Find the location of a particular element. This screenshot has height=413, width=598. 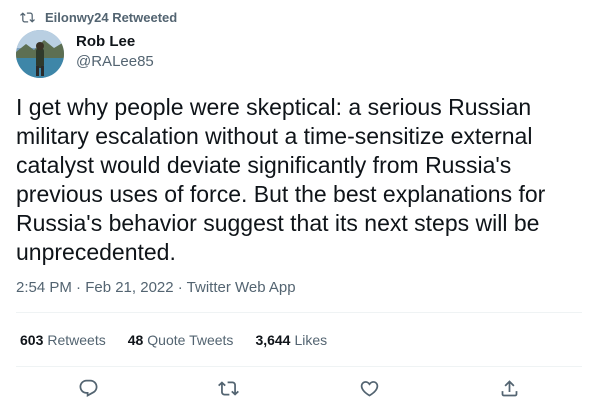

retweet-context: Eilonwy24 Retweeted is located at coordinates (98, 17).